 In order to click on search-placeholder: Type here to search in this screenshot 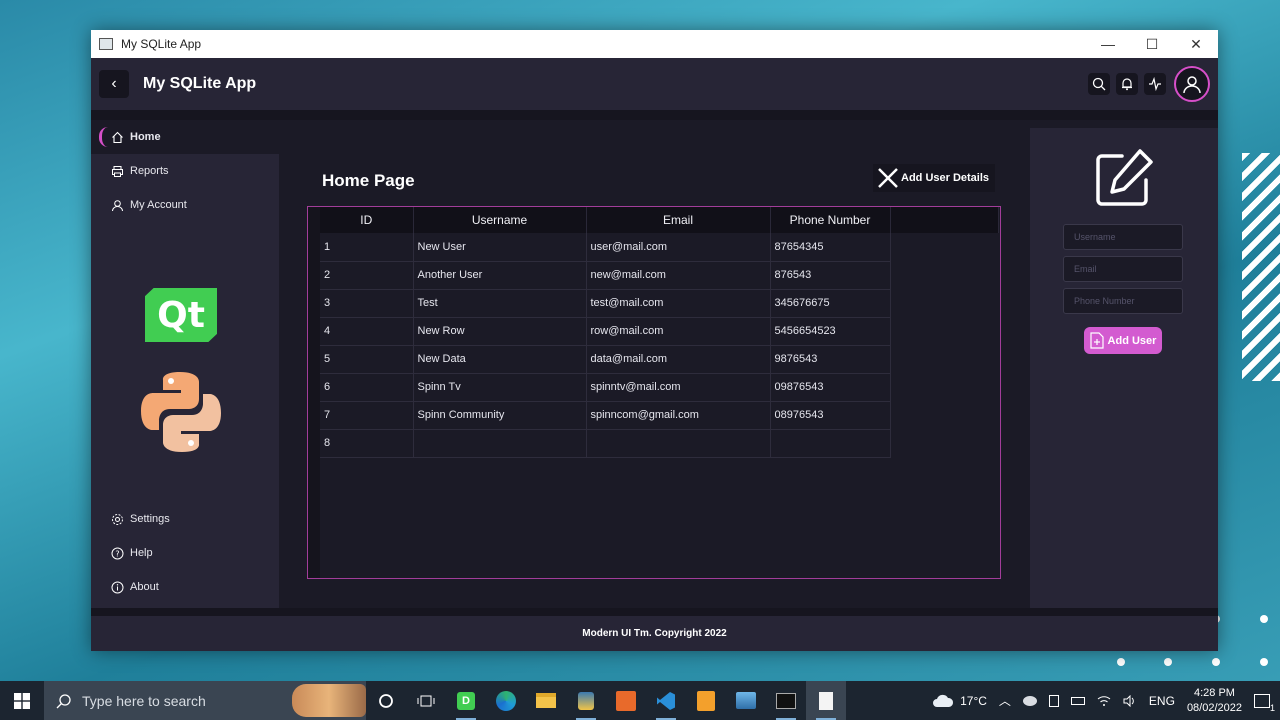, I will do `click(144, 700)`.